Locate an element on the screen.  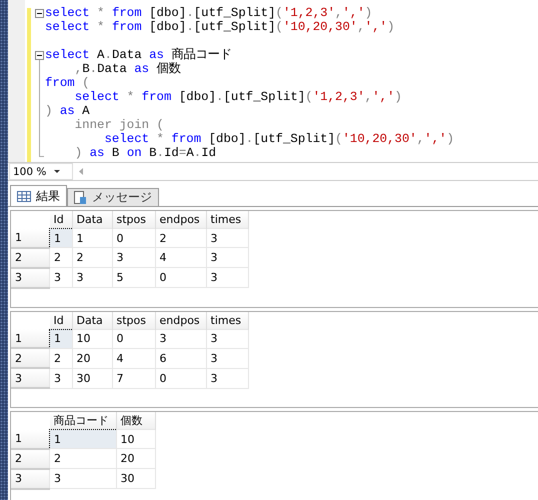
result-tab: 結果 is located at coordinates (38, 195).